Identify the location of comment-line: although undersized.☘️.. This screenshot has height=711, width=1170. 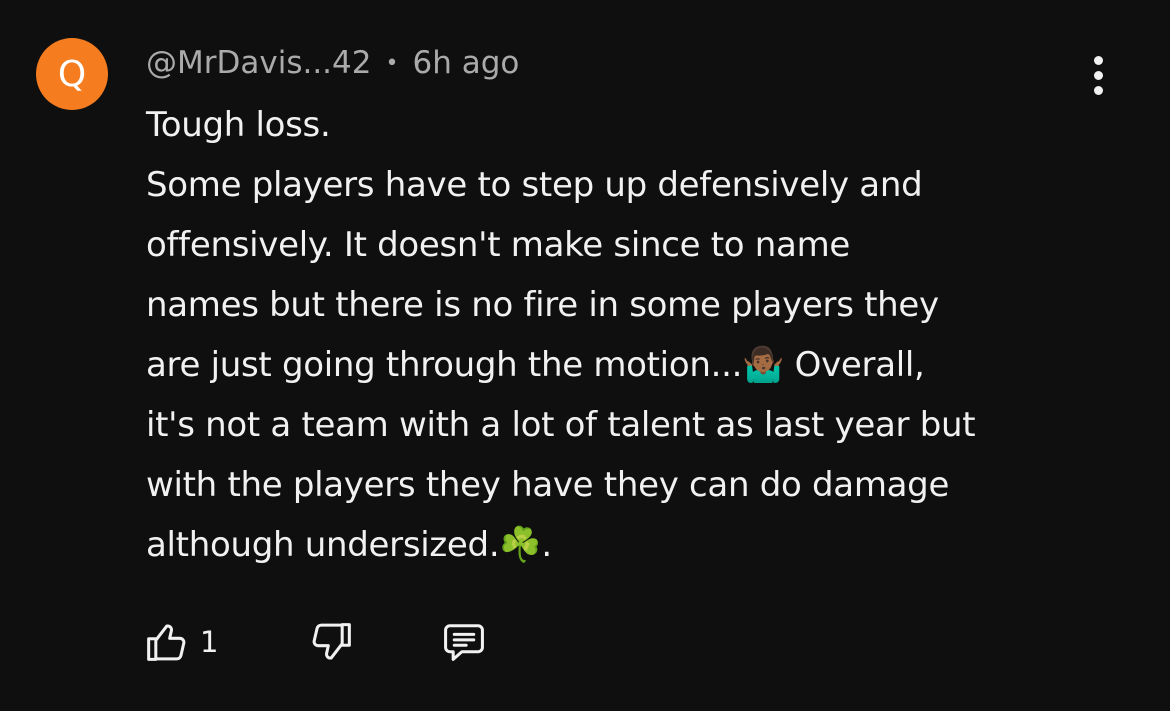
(349, 545).